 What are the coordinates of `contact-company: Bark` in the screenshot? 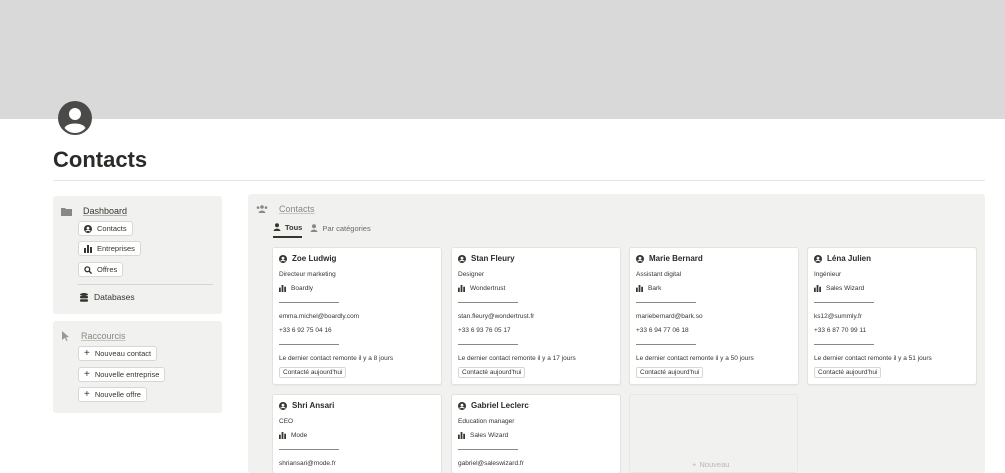 It's located at (648, 288).